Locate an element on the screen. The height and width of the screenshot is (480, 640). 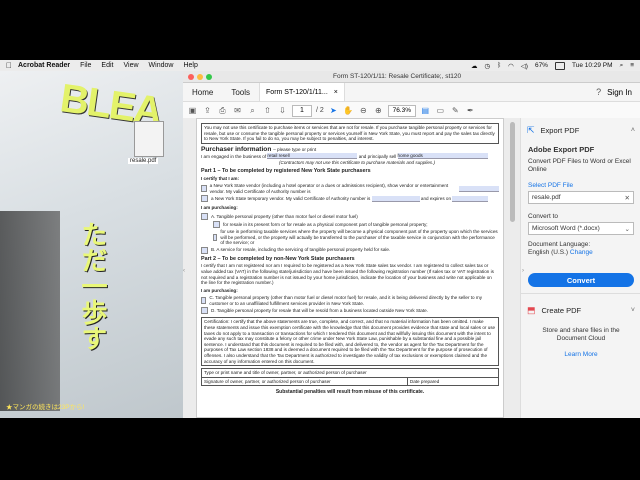
zoom-in-icon: ⊕ is located at coordinates (378, 110).